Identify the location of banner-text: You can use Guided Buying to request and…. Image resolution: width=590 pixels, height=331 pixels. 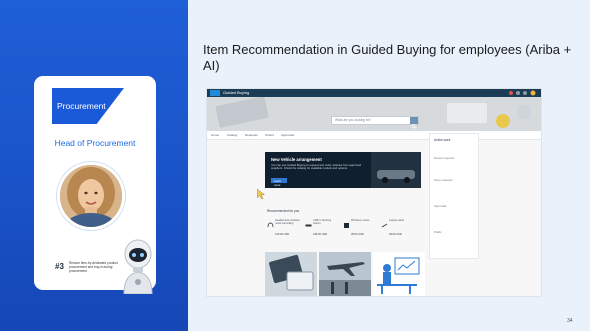
(316, 167).